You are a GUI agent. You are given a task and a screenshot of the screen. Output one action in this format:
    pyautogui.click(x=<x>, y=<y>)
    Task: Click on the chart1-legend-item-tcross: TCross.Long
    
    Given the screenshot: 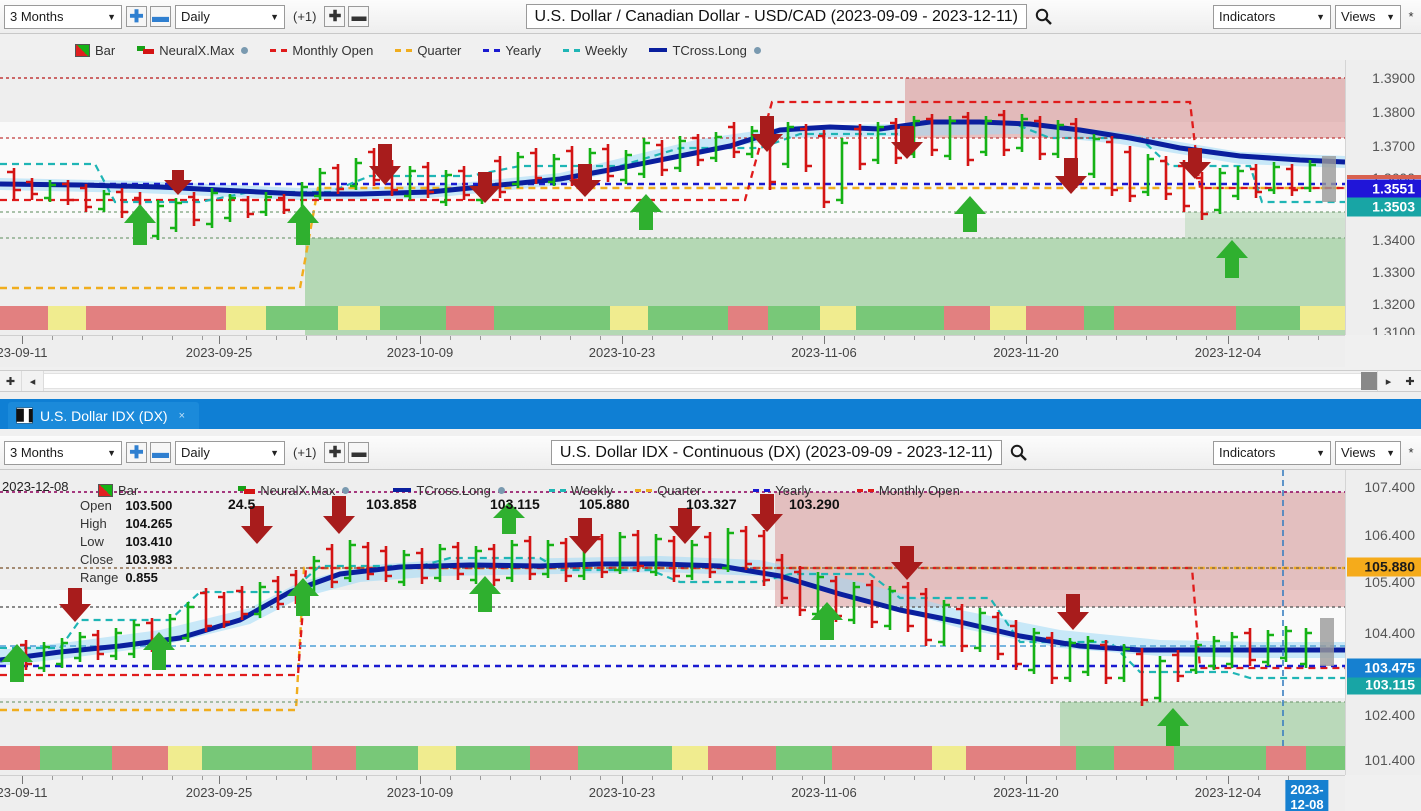 What is the action you would take?
    pyautogui.click(x=705, y=50)
    